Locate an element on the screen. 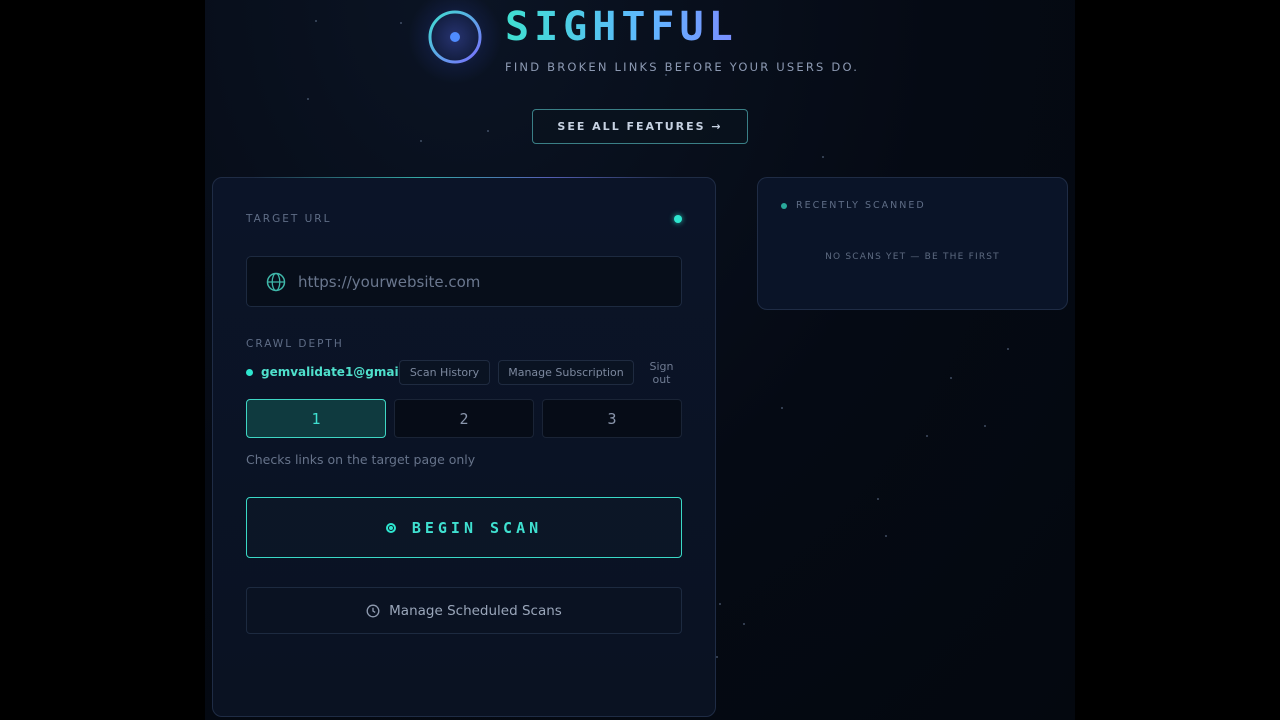 This screenshot has height=720, width=1280. brand-tagline: FIND BROKEN LINKS BEFORE YOUR USERS DO. is located at coordinates (682, 67).